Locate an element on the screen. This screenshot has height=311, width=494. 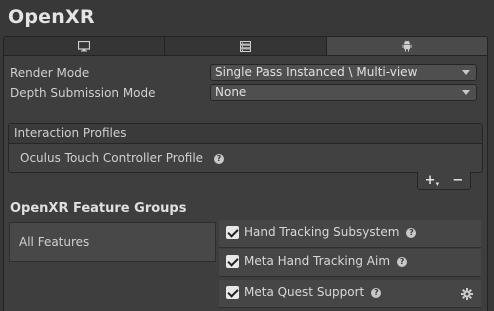
android-icon is located at coordinates (407, 46).